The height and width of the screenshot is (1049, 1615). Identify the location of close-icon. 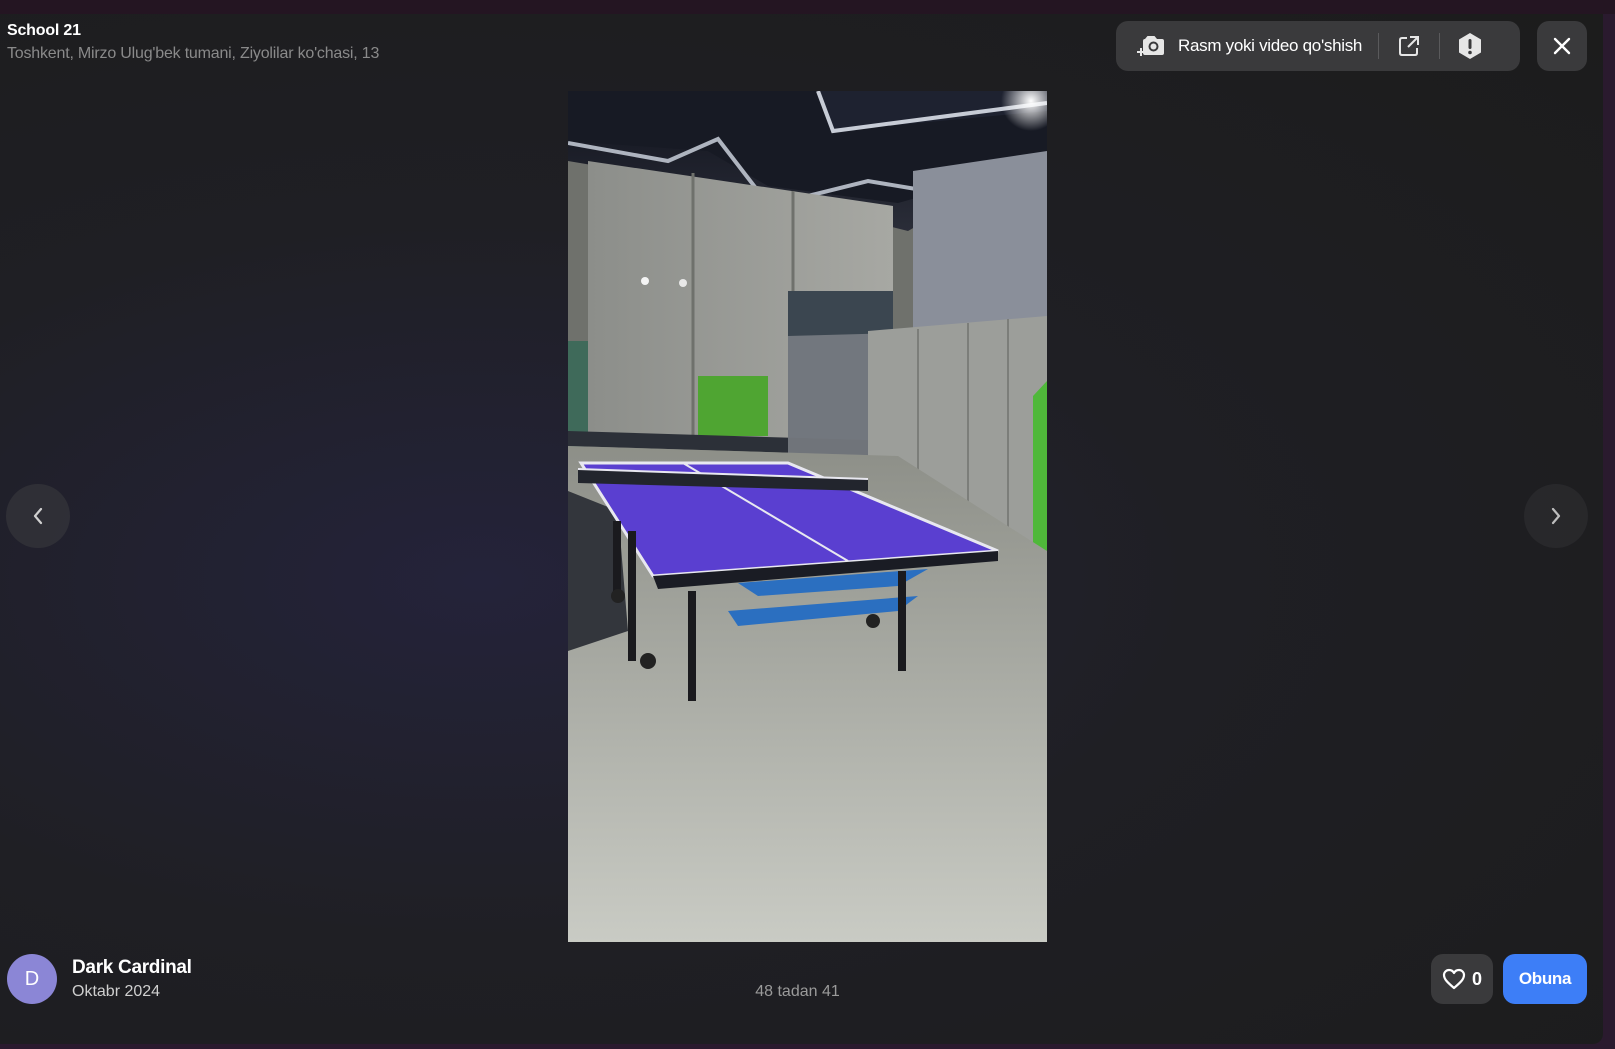
(1562, 46).